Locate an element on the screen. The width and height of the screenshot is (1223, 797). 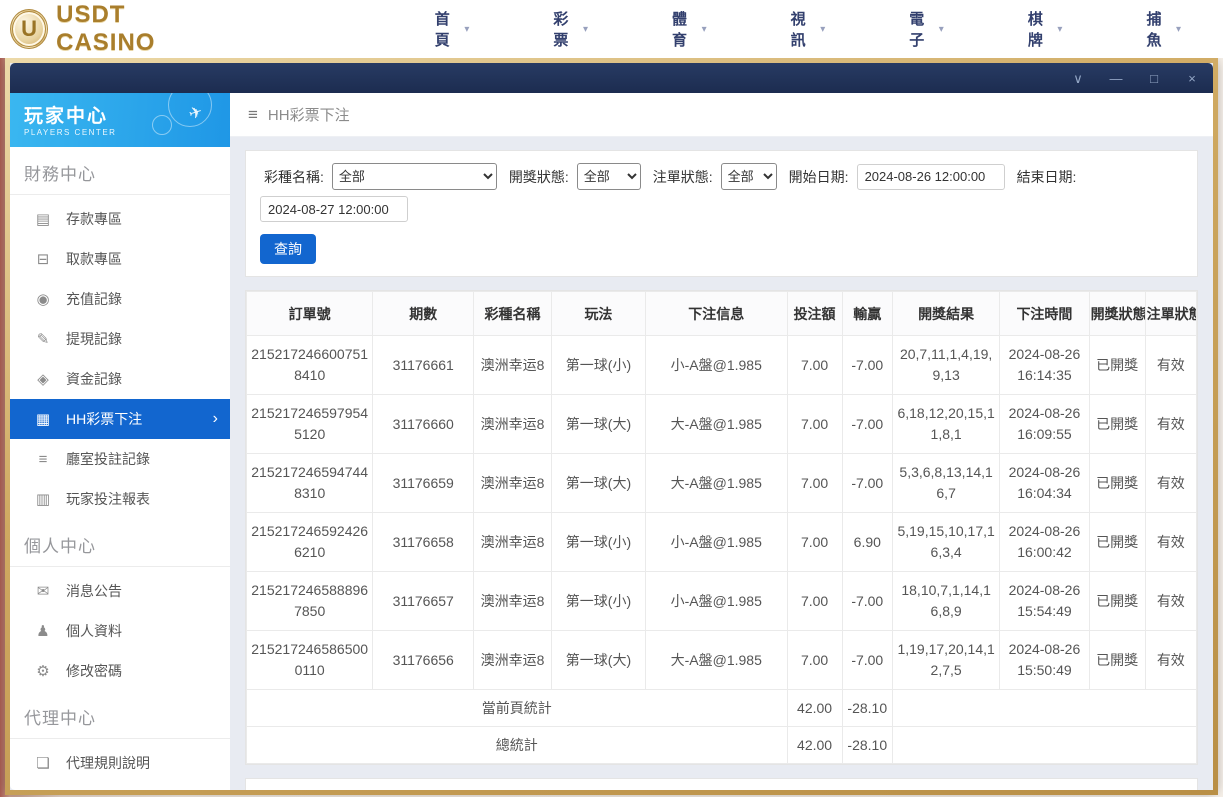
sidebar-item-hh-lottery-bets: ▦ HH彩票下注 › is located at coordinates (120, 419).